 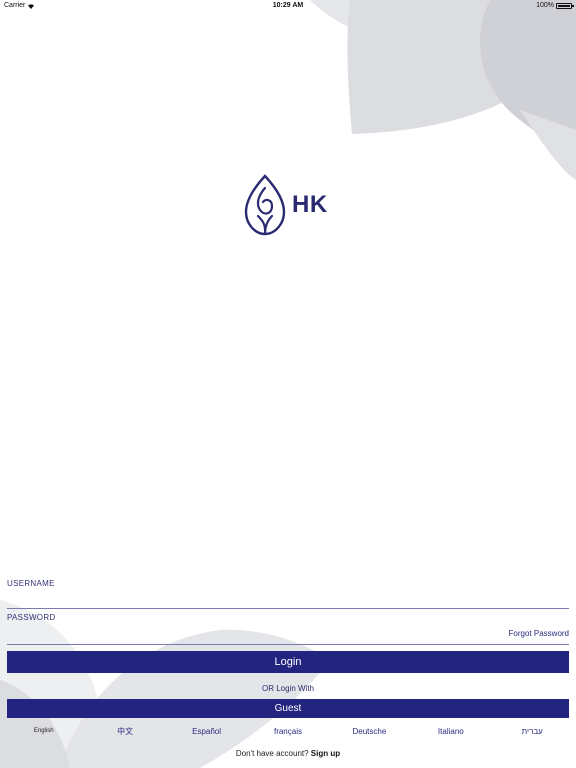 I want to click on password-field, so click(x=288, y=637).